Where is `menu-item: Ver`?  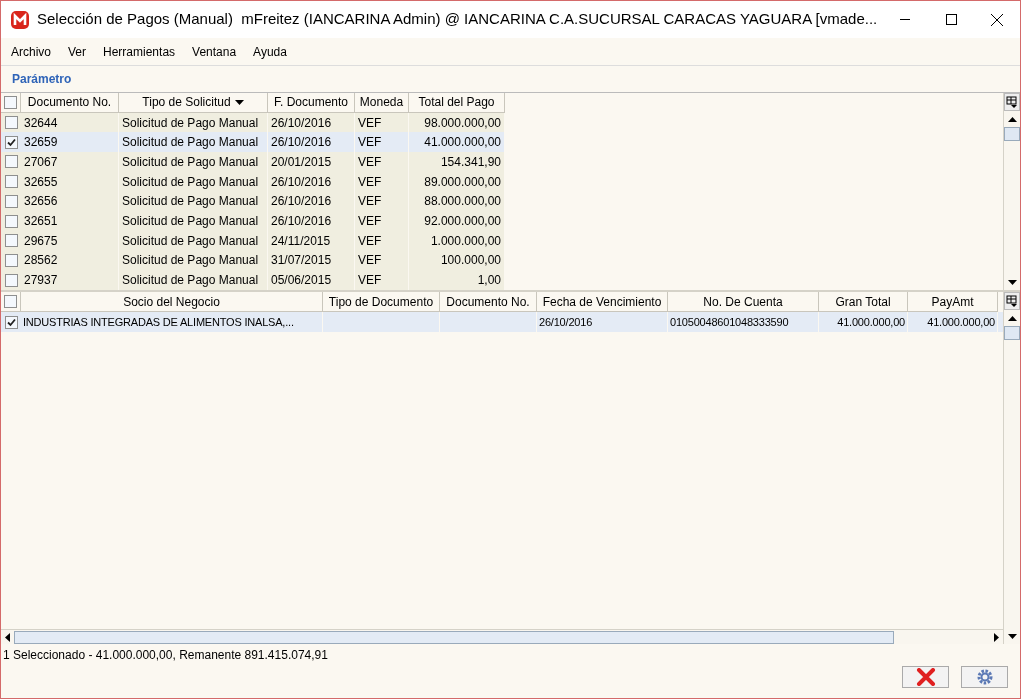
menu-item: Ver is located at coordinates (77, 51).